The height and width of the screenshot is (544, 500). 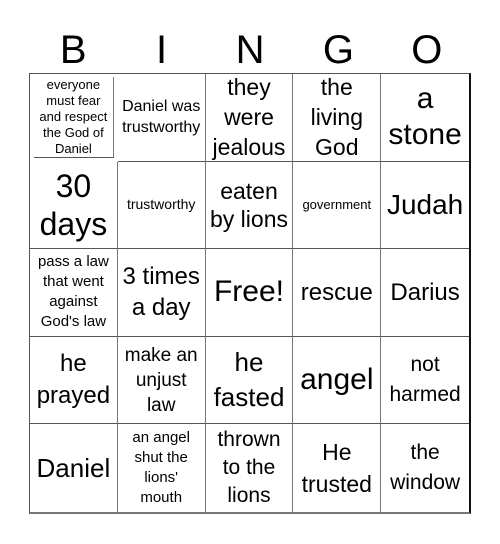 I want to click on bingo-cell: government, so click(x=337, y=205).